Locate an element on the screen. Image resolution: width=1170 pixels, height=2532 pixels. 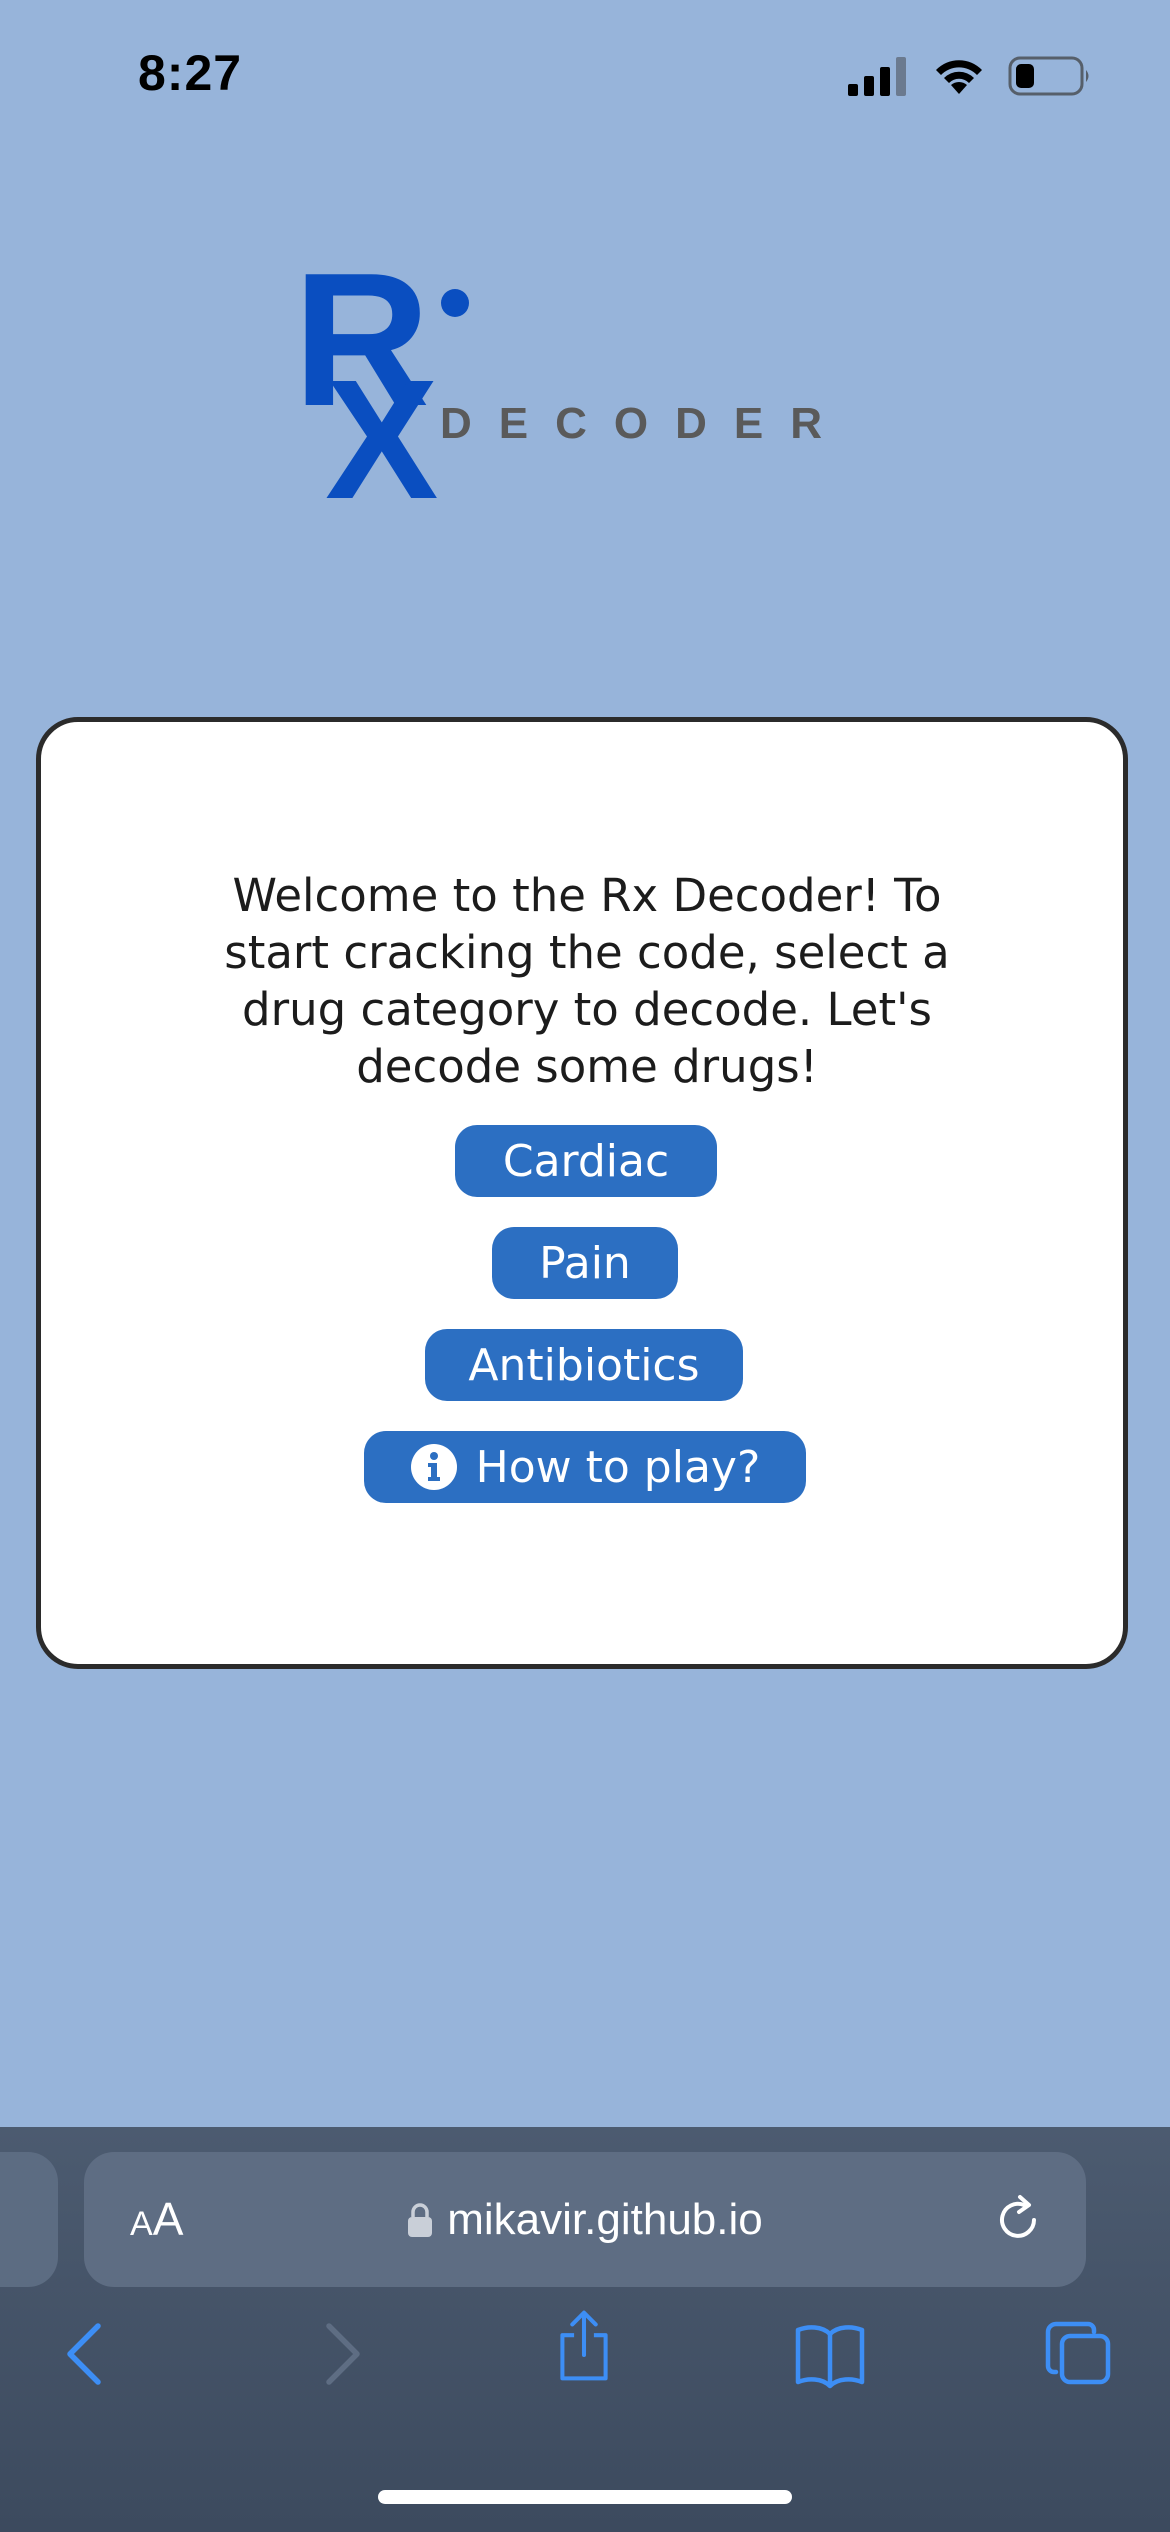
pain-button-label: Pain is located at coordinates (585, 1263).